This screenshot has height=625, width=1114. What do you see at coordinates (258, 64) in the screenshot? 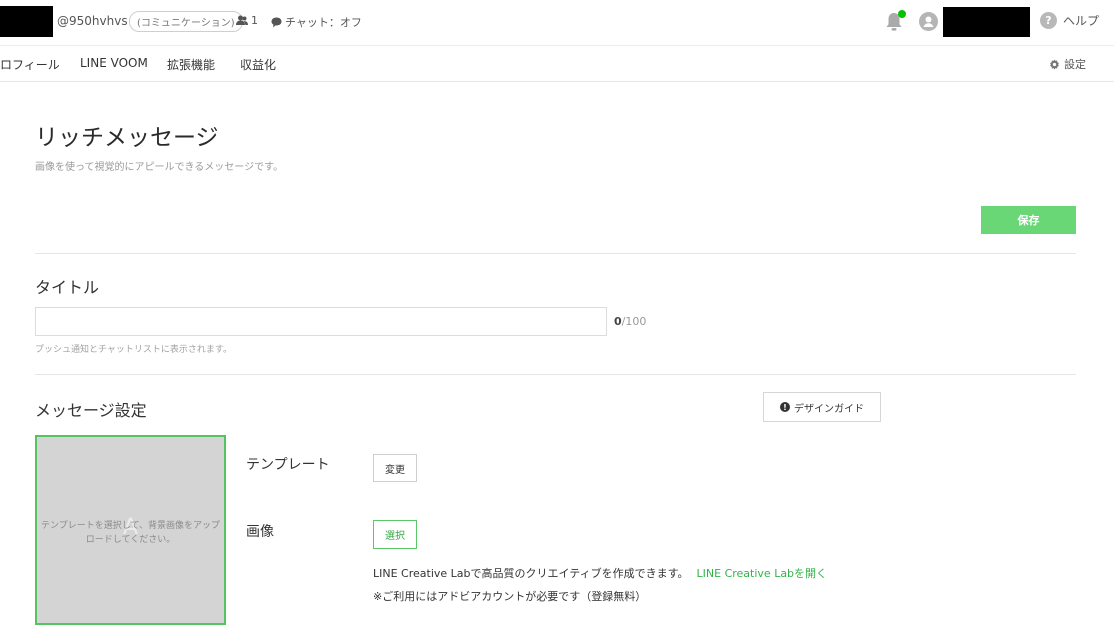
I see `nav-item-monetization: 収益化` at bounding box center [258, 64].